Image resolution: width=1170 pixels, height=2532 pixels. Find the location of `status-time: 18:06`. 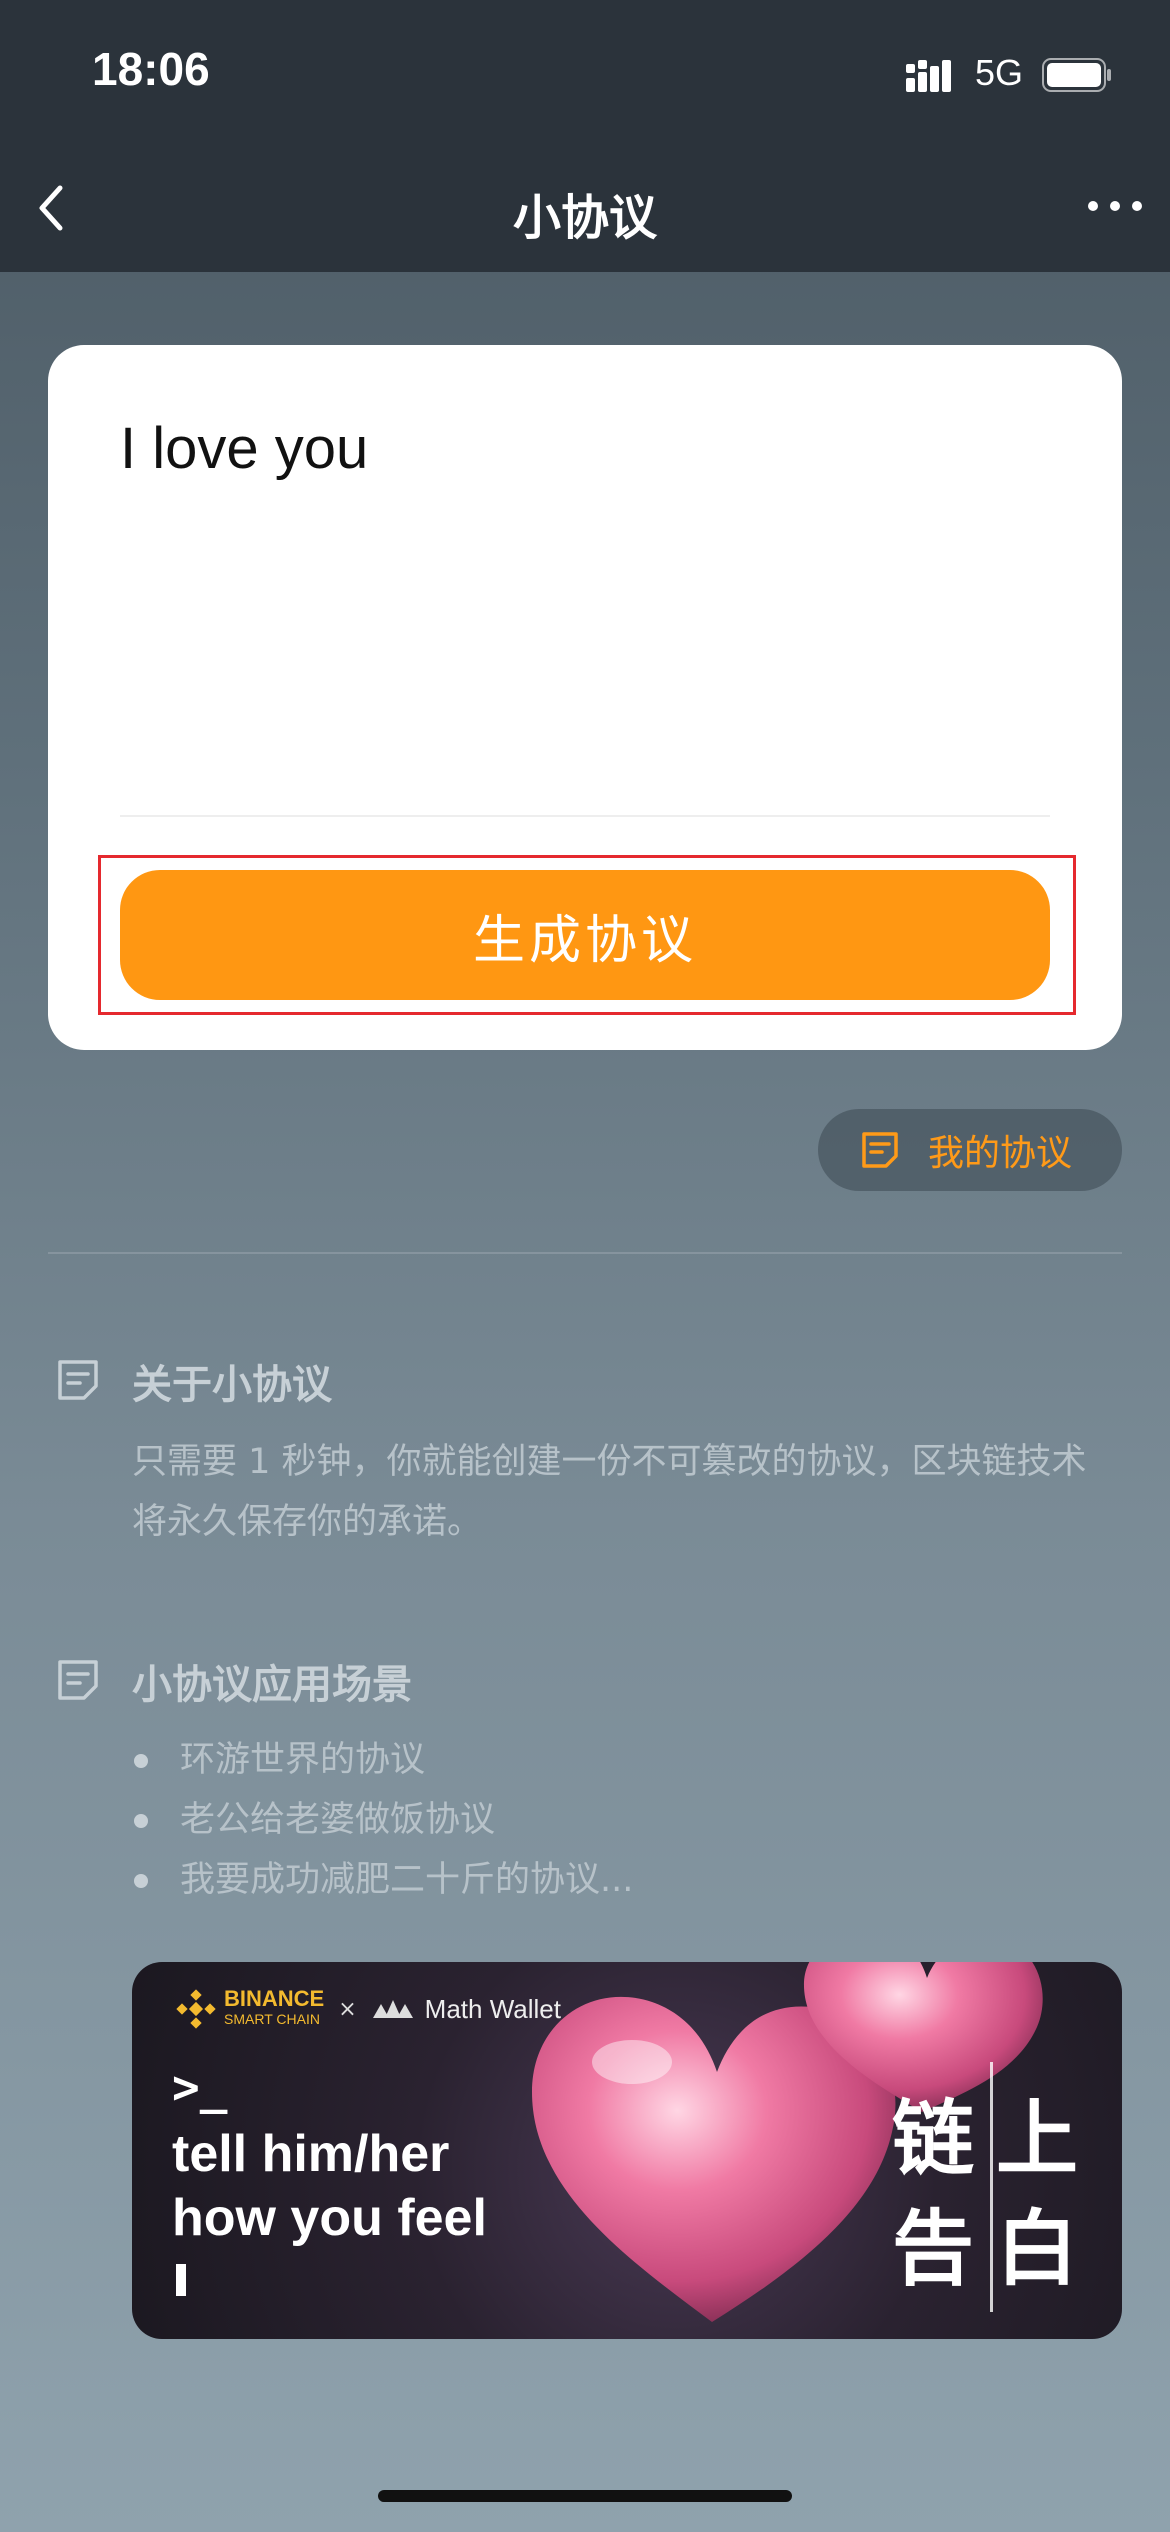

status-time: 18:06 is located at coordinates (151, 69).